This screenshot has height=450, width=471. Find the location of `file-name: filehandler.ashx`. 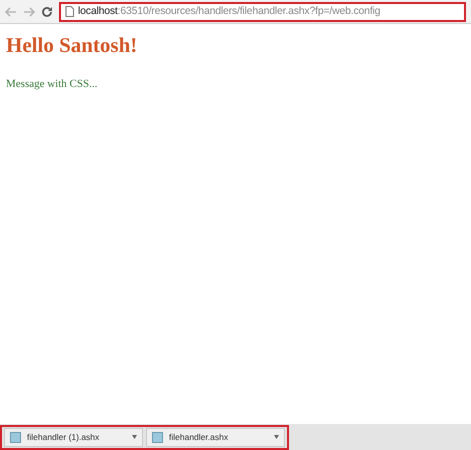

file-name: filehandler.ashx is located at coordinates (199, 437).